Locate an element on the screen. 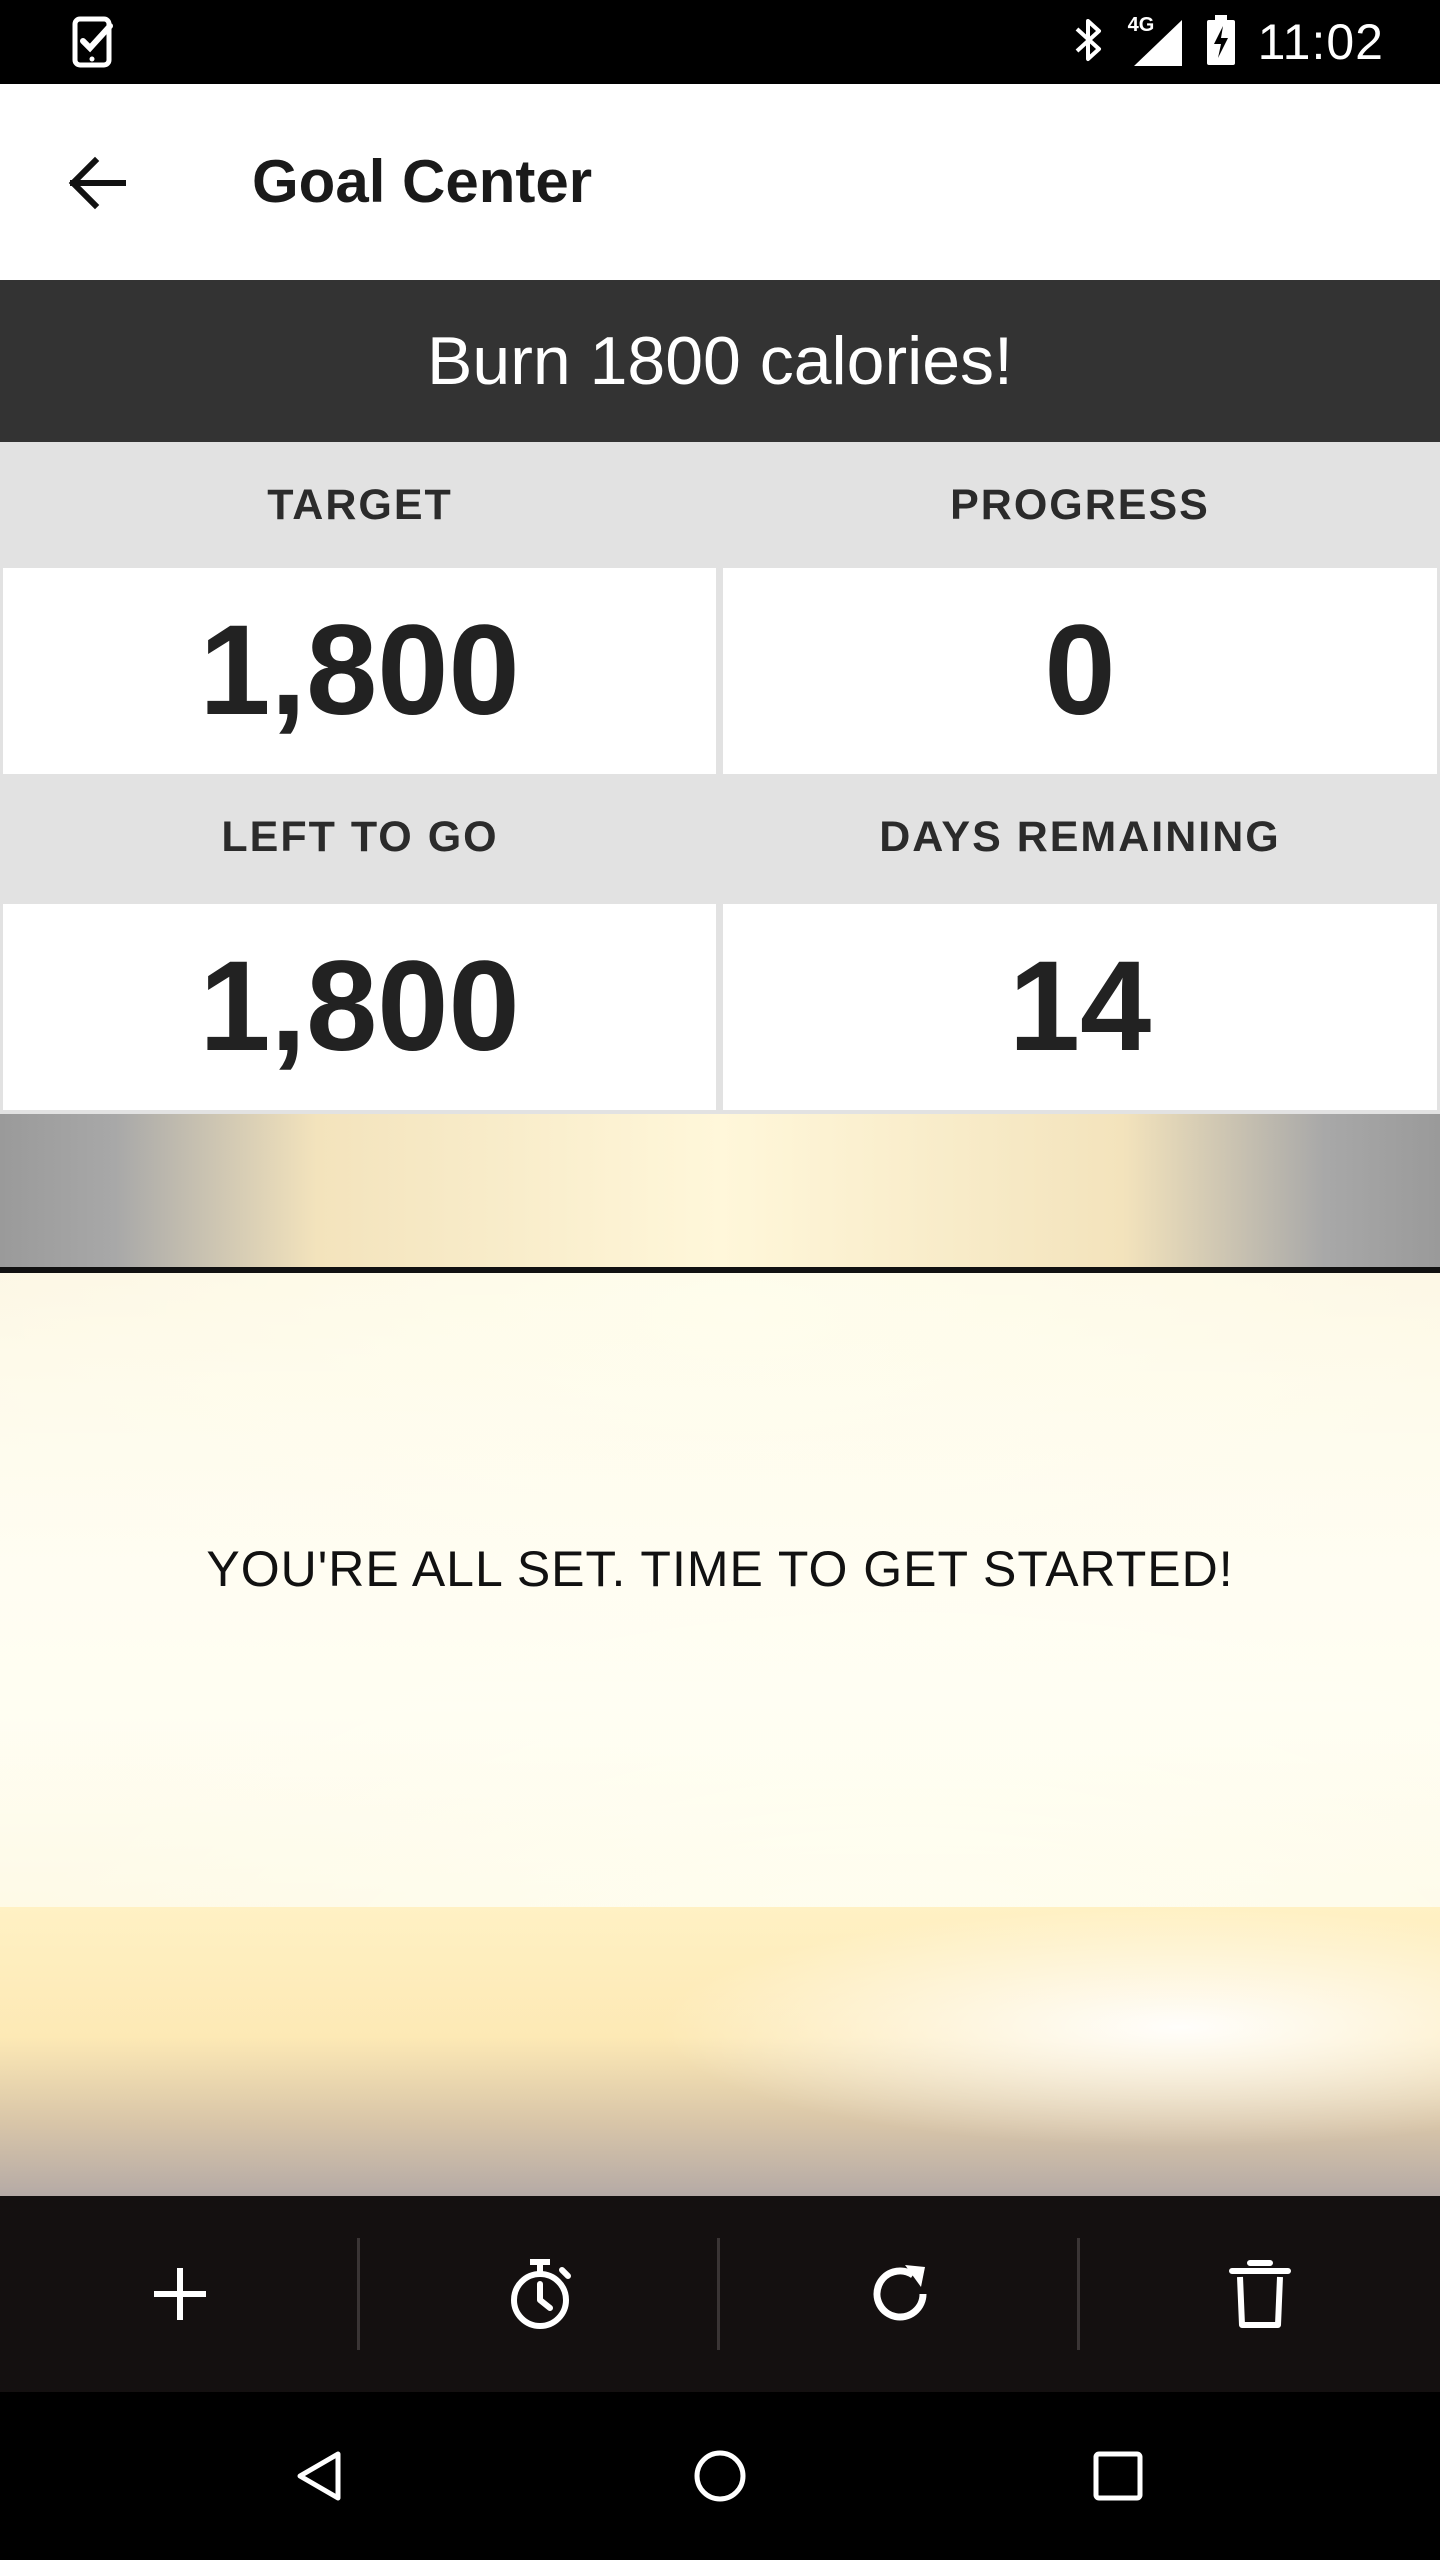  background-band is located at coordinates (720, 1192).